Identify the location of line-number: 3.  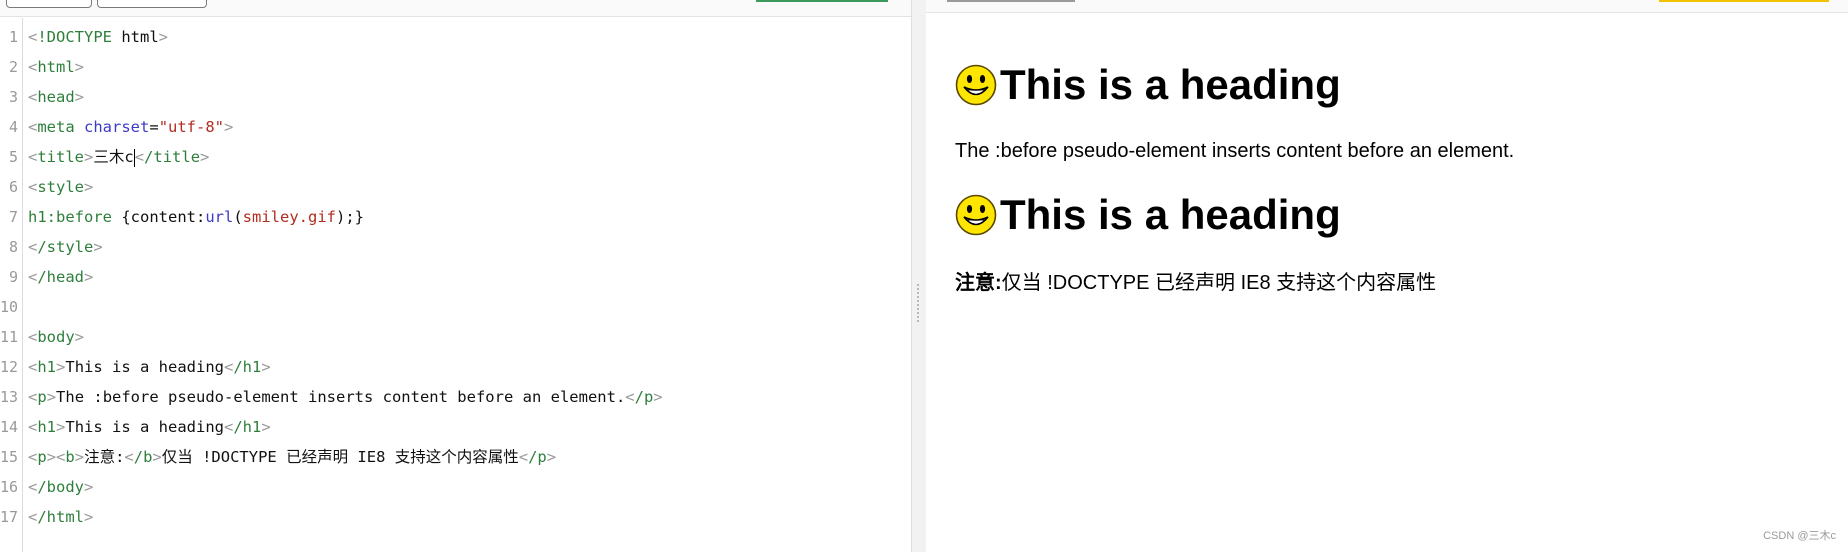
(13, 97).